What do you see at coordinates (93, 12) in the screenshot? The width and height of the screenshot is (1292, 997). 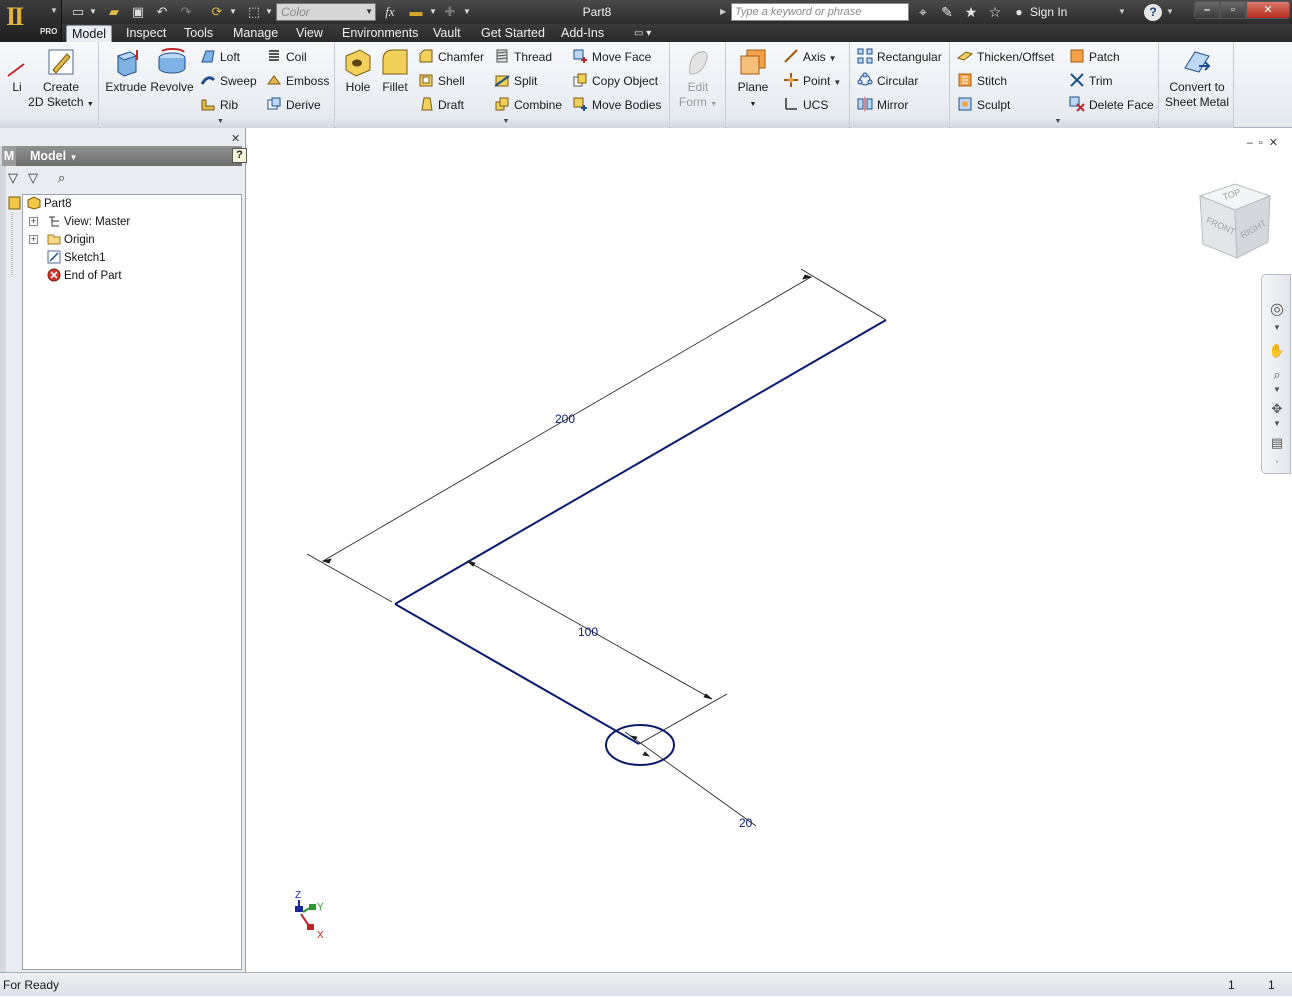 I see `new-dropdown-icon: ▼` at bounding box center [93, 12].